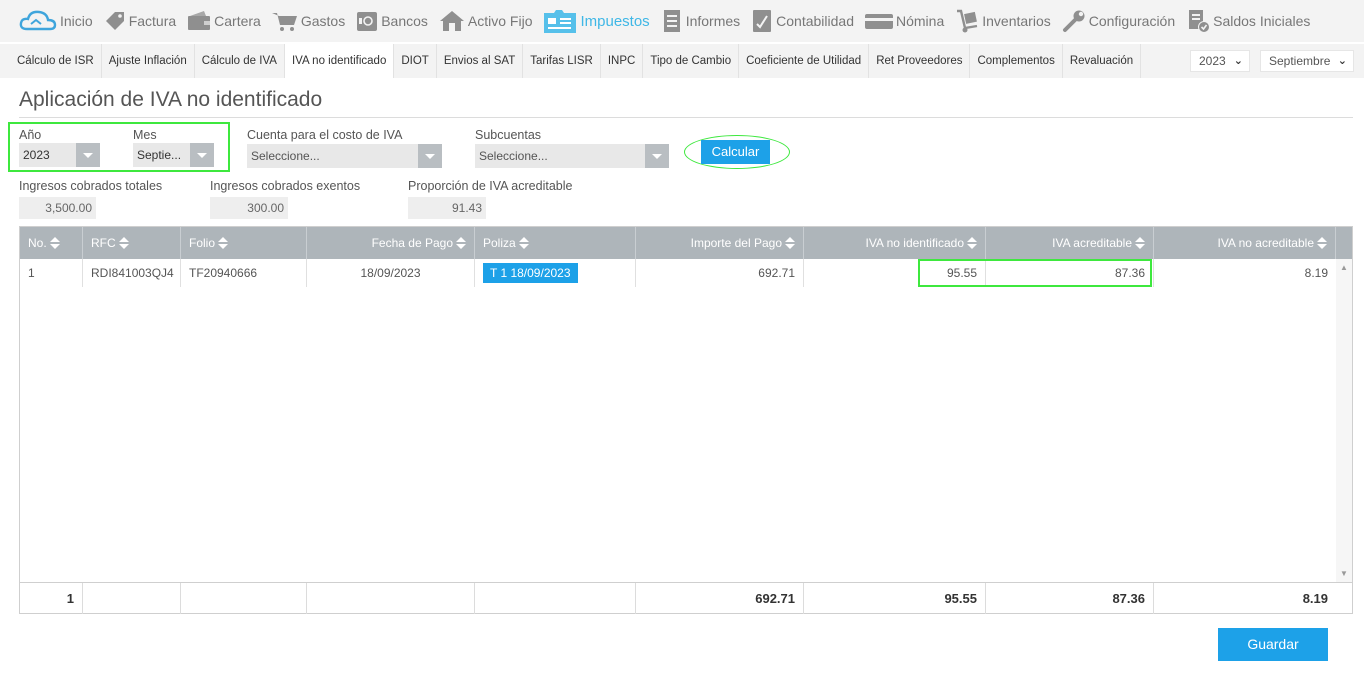  I want to click on ingresos-totales-label: Ingresos cobrados totales, so click(91, 186).